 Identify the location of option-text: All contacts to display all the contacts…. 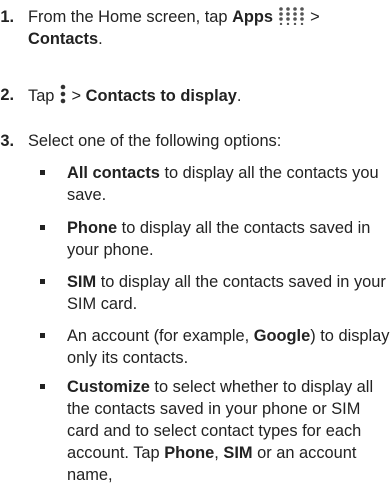
(223, 184).